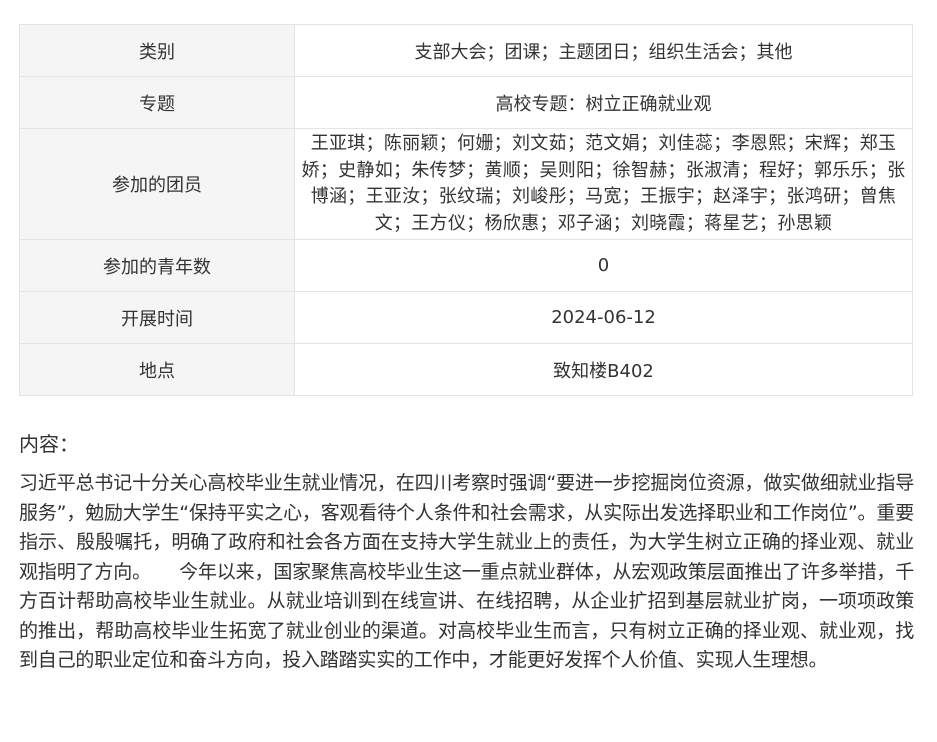 This screenshot has width=937, height=742. What do you see at coordinates (603, 50) in the screenshot?
I see `category-value: 支部大会；团课；主题团日；组织生活会；其他` at bounding box center [603, 50].